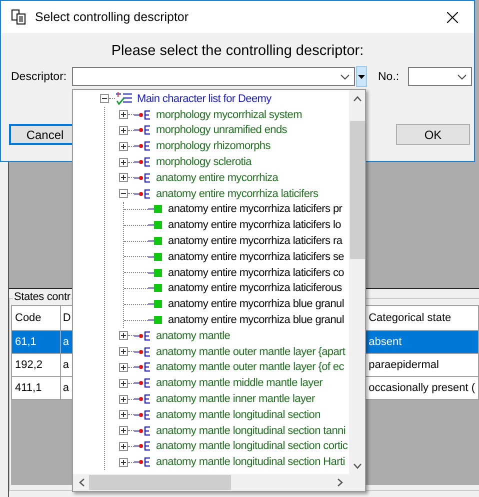  I want to click on column-header: Categorical state, so click(421, 318).